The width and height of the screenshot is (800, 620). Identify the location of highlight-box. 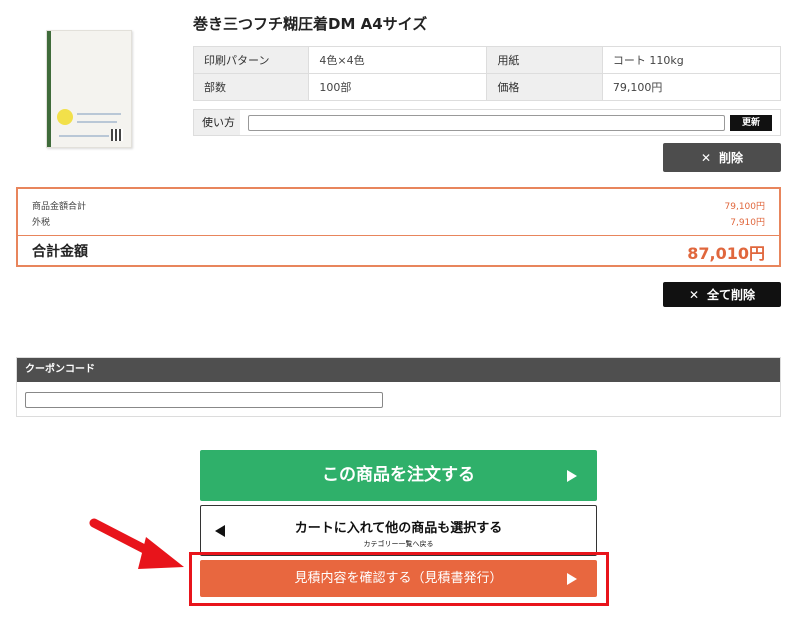
(399, 579).